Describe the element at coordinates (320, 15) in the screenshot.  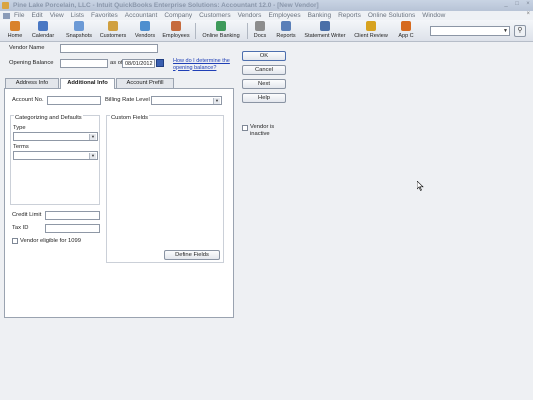
I see `menu-banking: Banking` at that location.